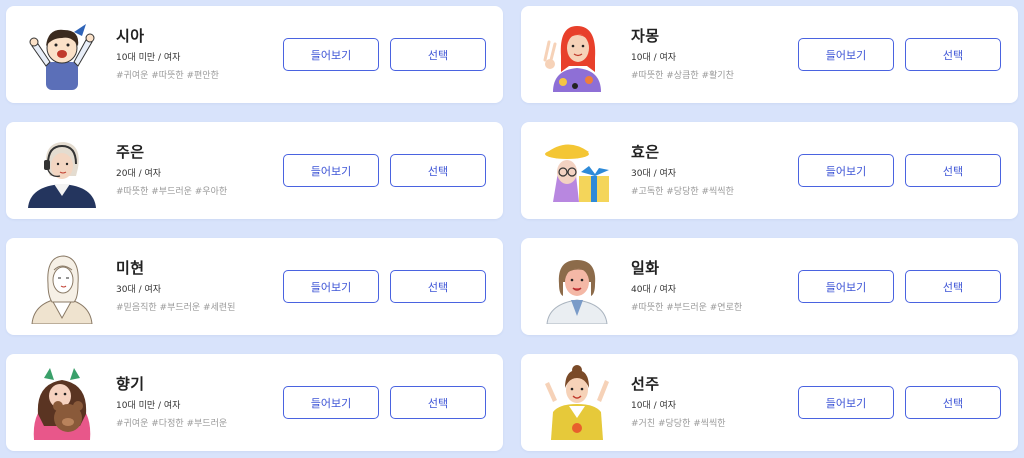  What do you see at coordinates (254, 286) in the screenshot?
I see `voice-card: 미현 30대 / 여자 #믿음직한 #부드러운 #세련된 들어보기 선택` at bounding box center [254, 286].